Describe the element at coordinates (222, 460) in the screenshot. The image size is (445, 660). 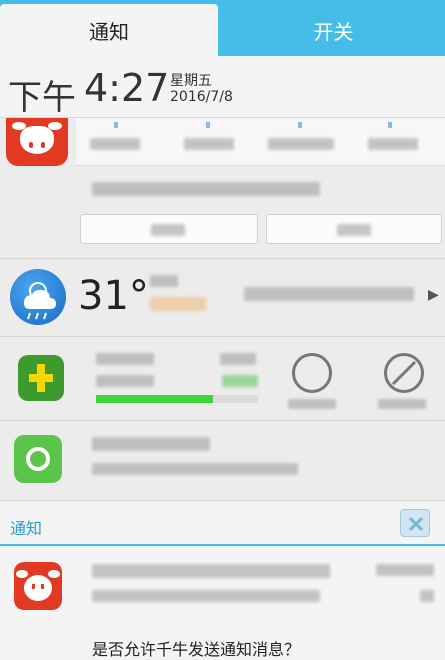
I see `lock-app-notification` at that location.